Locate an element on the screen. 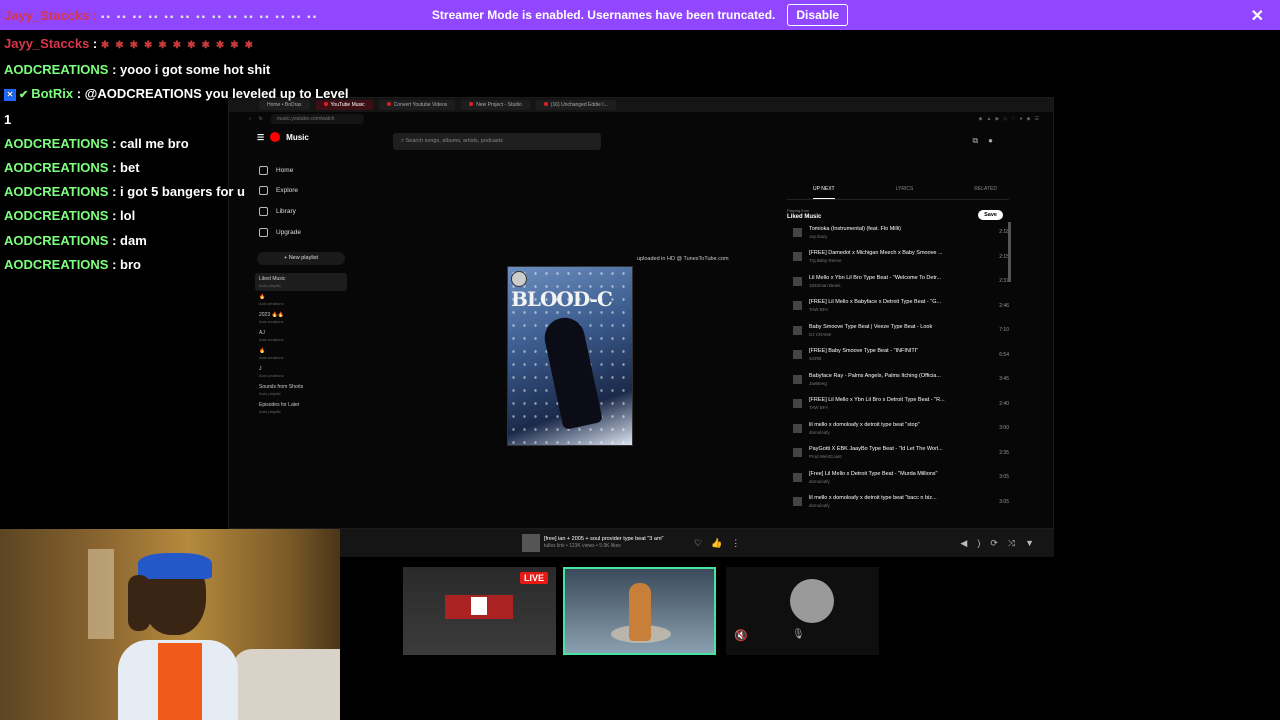 This screenshot has height=720, width=1280. chat-message: : i got 5 bangers for u is located at coordinates (176, 192).